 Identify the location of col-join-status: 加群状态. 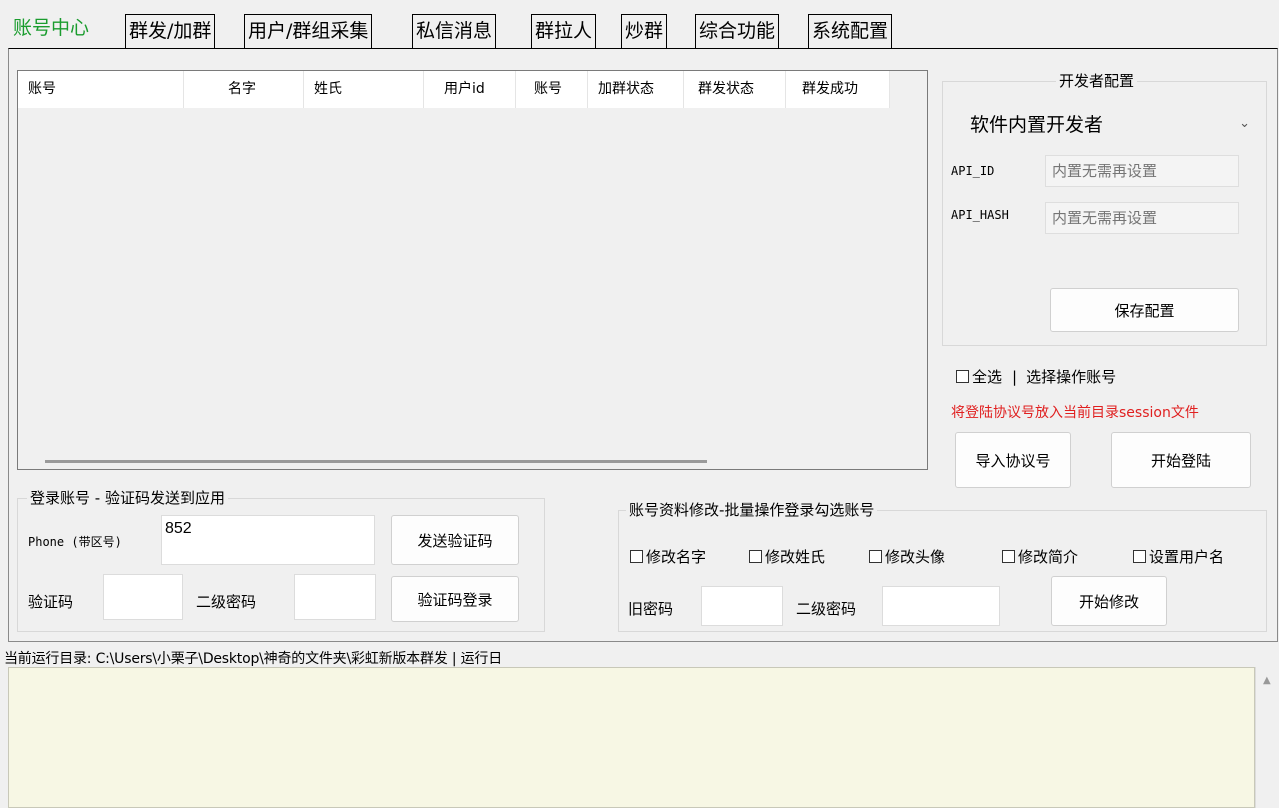
(636, 89).